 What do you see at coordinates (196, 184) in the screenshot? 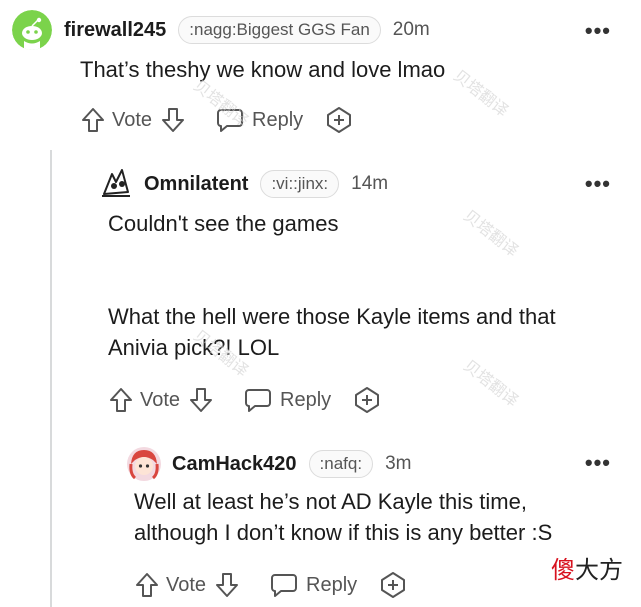
I see `username: Omnilatent` at bounding box center [196, 184].